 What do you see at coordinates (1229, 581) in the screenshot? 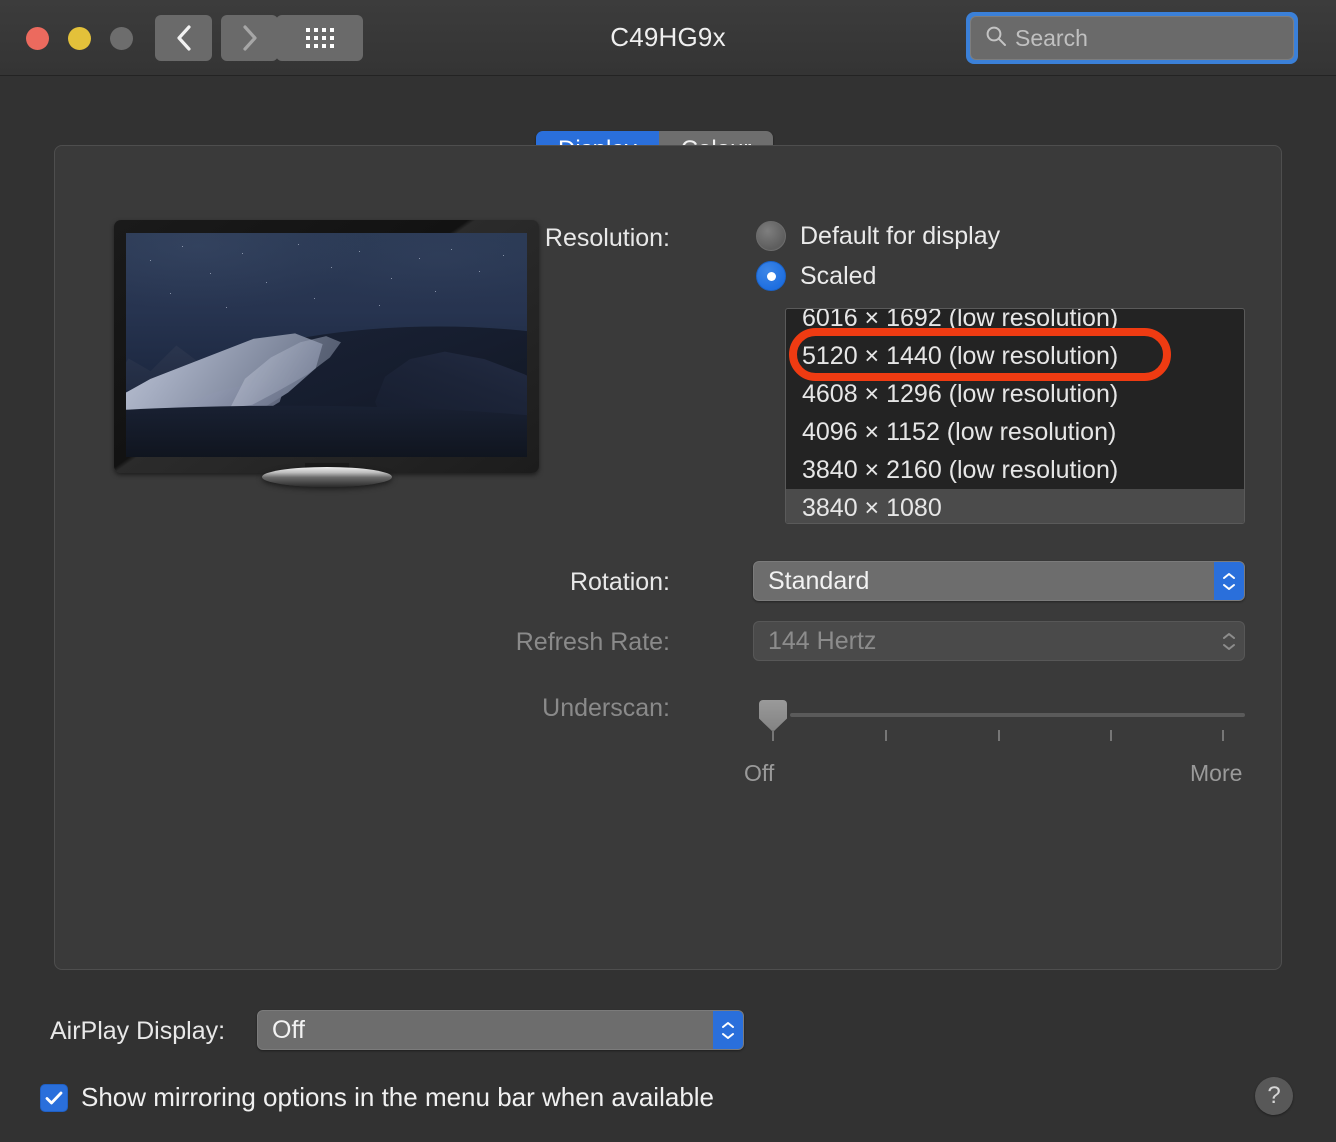
I see `rotation-stepper` at bounding box center [1229, 581].